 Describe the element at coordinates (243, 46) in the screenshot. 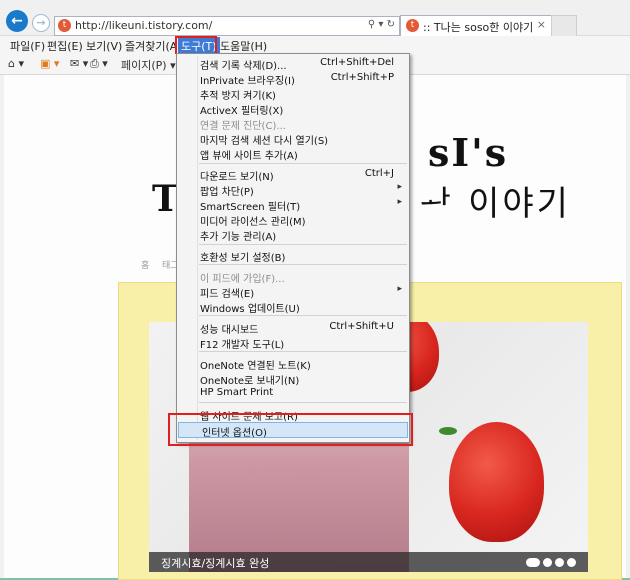

I see `menu-help: 도움말(H)` at that location.